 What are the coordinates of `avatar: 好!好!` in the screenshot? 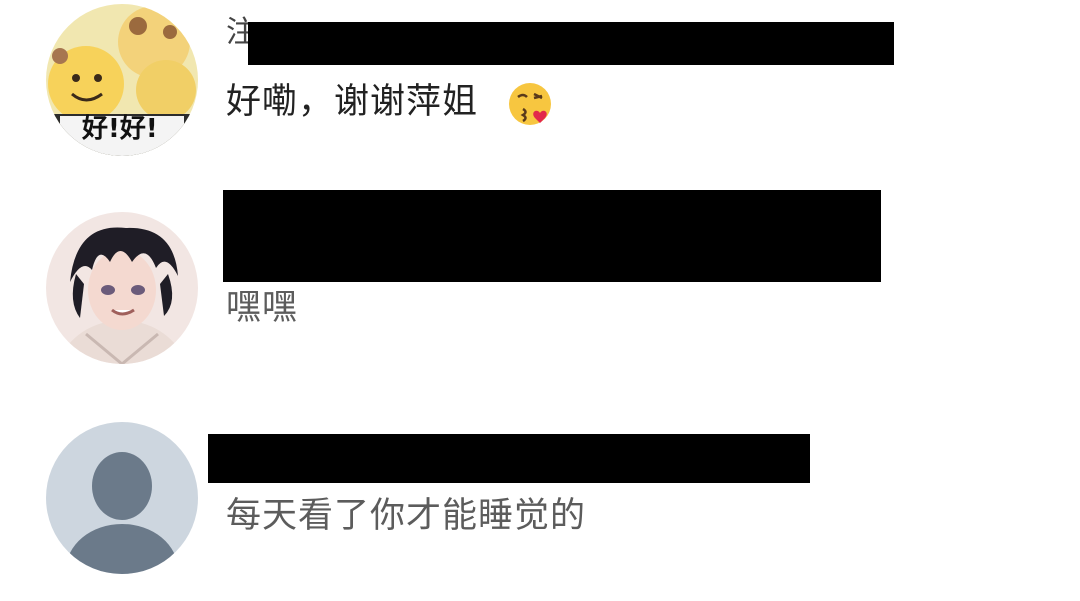 It's located at (122, 80).